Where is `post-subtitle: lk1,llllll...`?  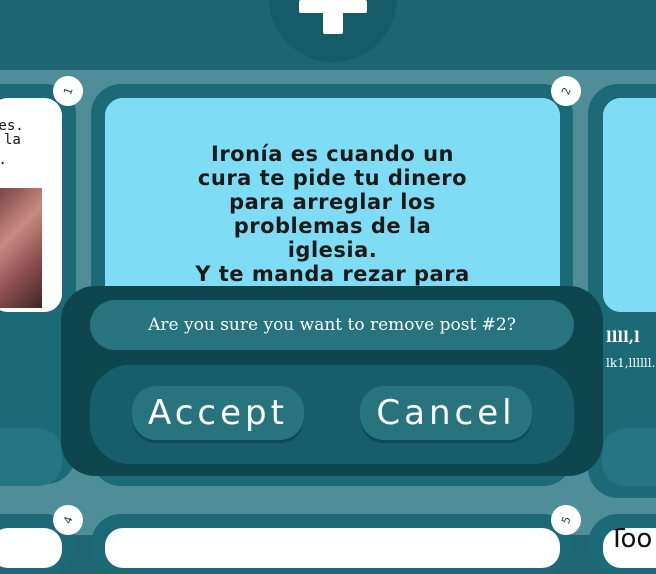
post-subtitle: lk1,llllll... is located at coordinates (631, 363).